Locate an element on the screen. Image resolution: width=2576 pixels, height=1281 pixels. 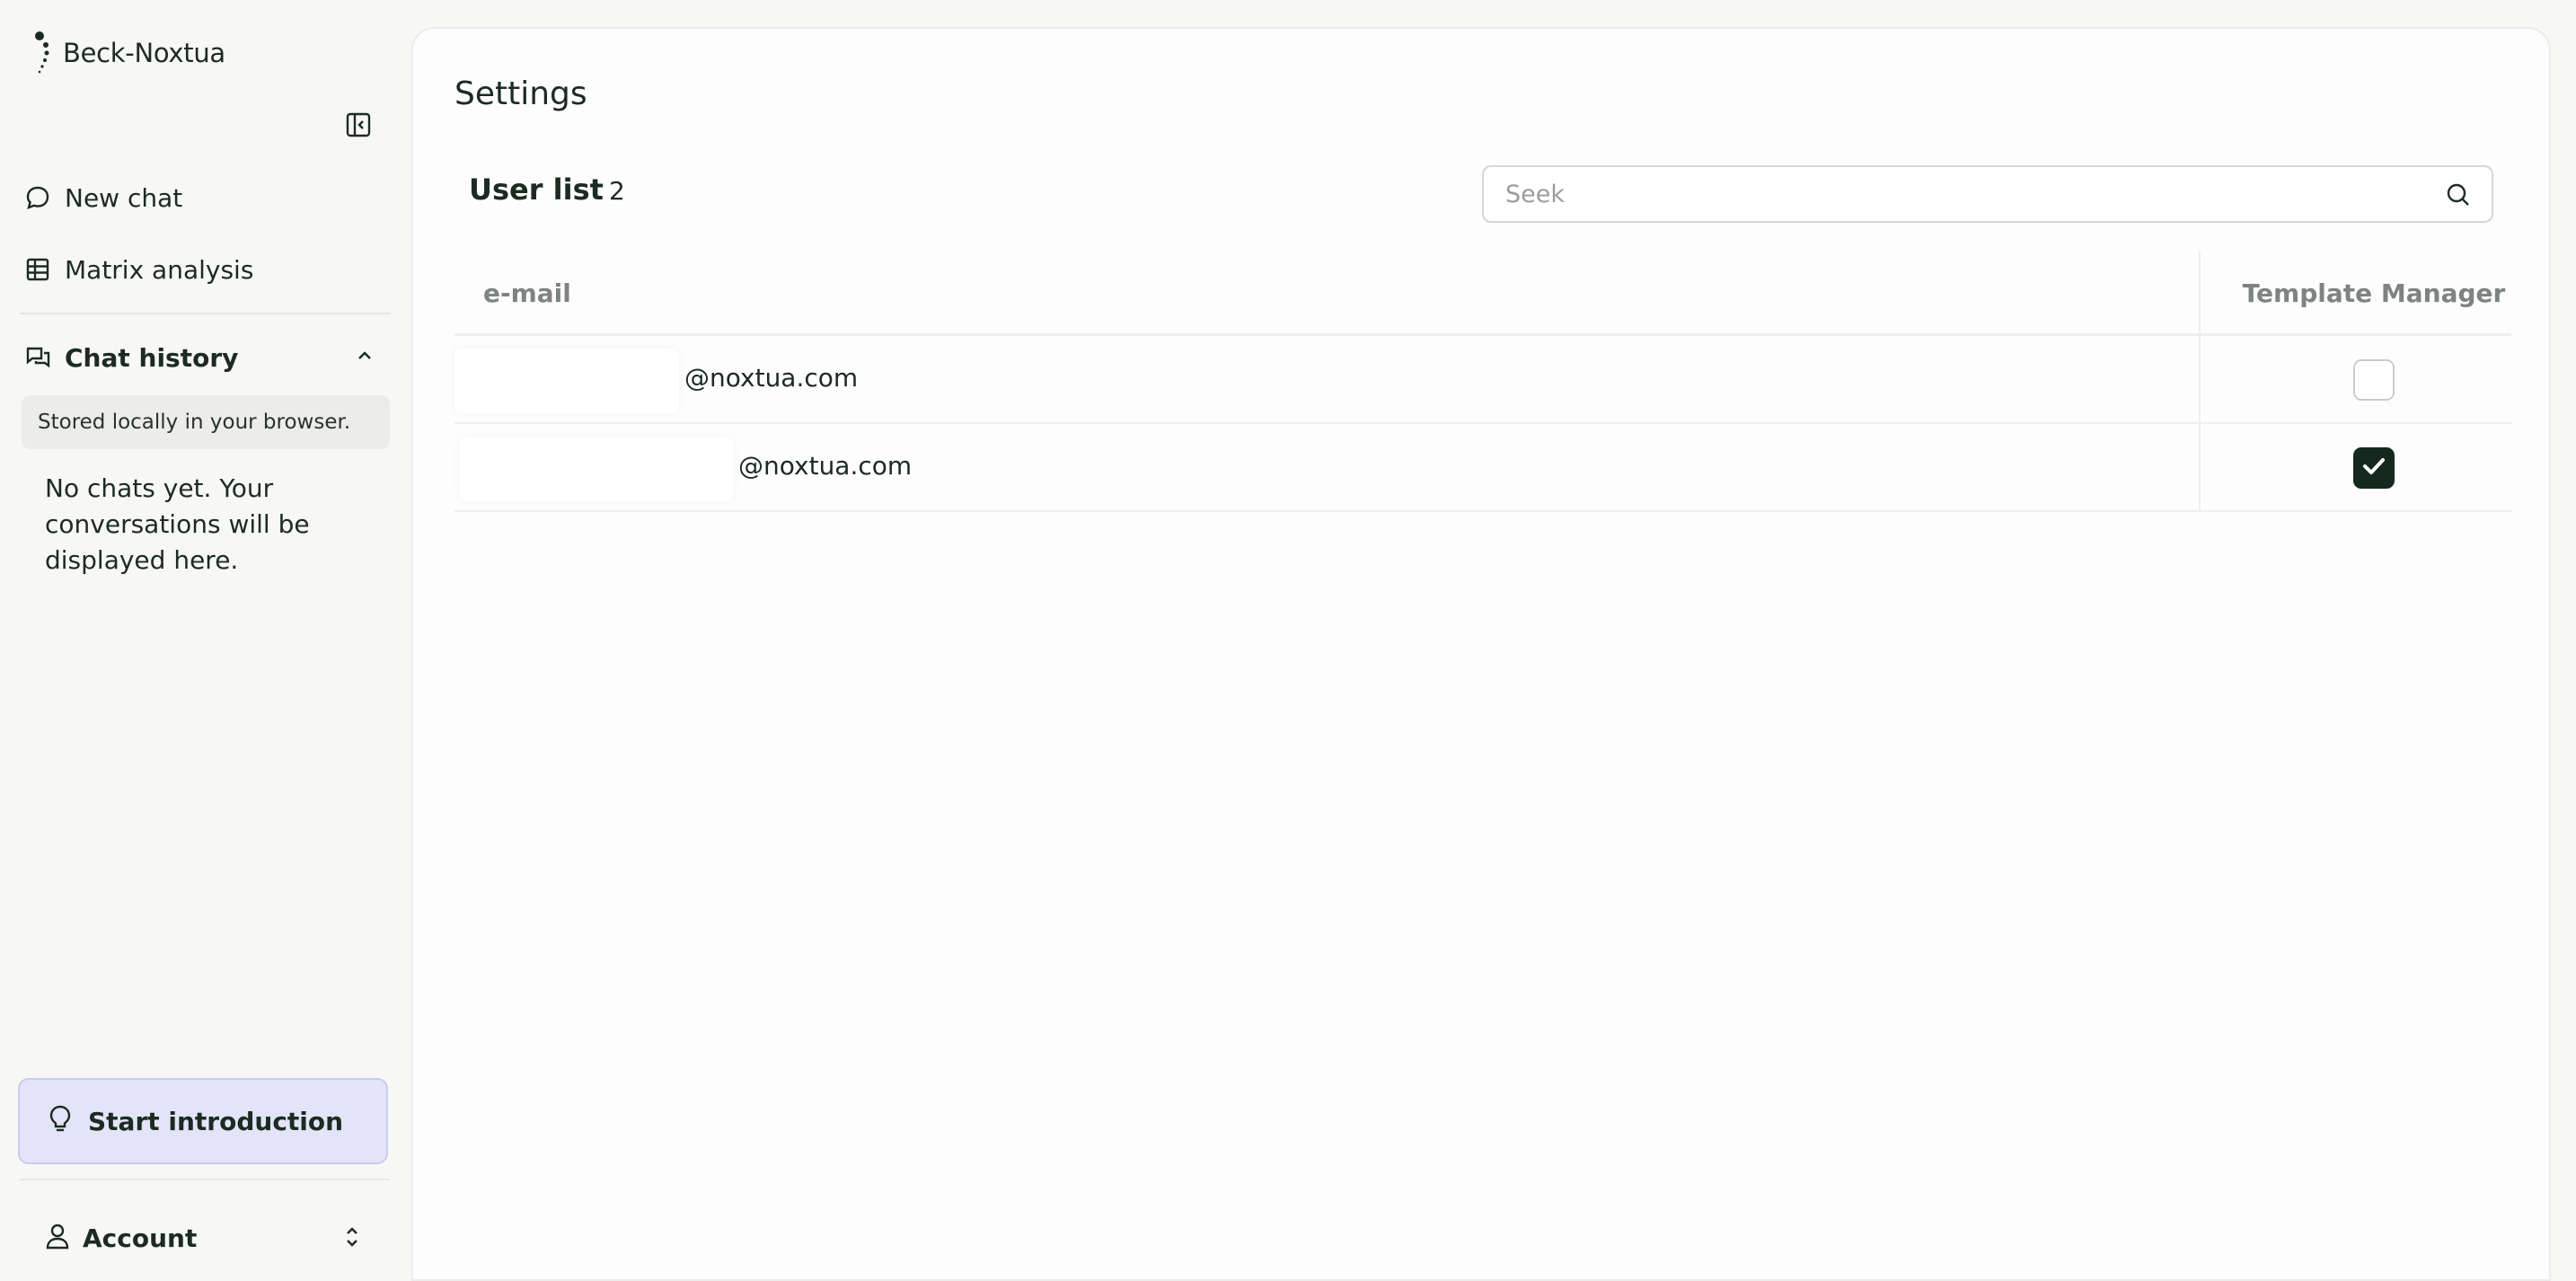
search-input is located at coordinates (1988, 194).